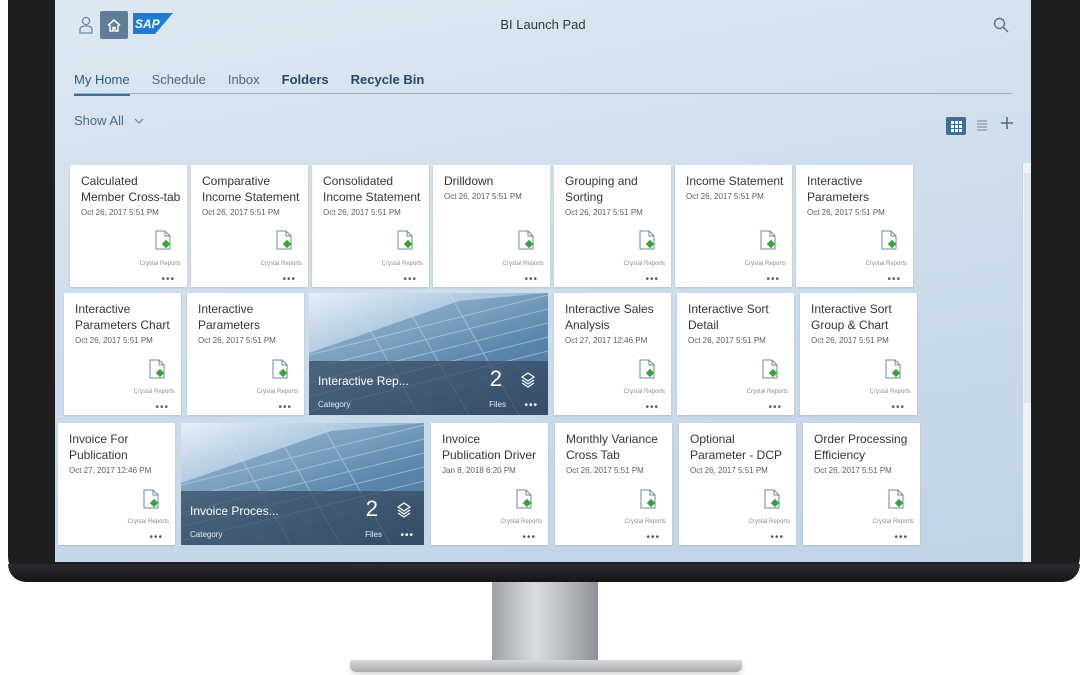 This screenshot has height=675, width=1080. Describe the element at coordinates (302, 484) in the screenshot. I see `category-tile: Invoice Proces... Category 2 Files •••` at that location.